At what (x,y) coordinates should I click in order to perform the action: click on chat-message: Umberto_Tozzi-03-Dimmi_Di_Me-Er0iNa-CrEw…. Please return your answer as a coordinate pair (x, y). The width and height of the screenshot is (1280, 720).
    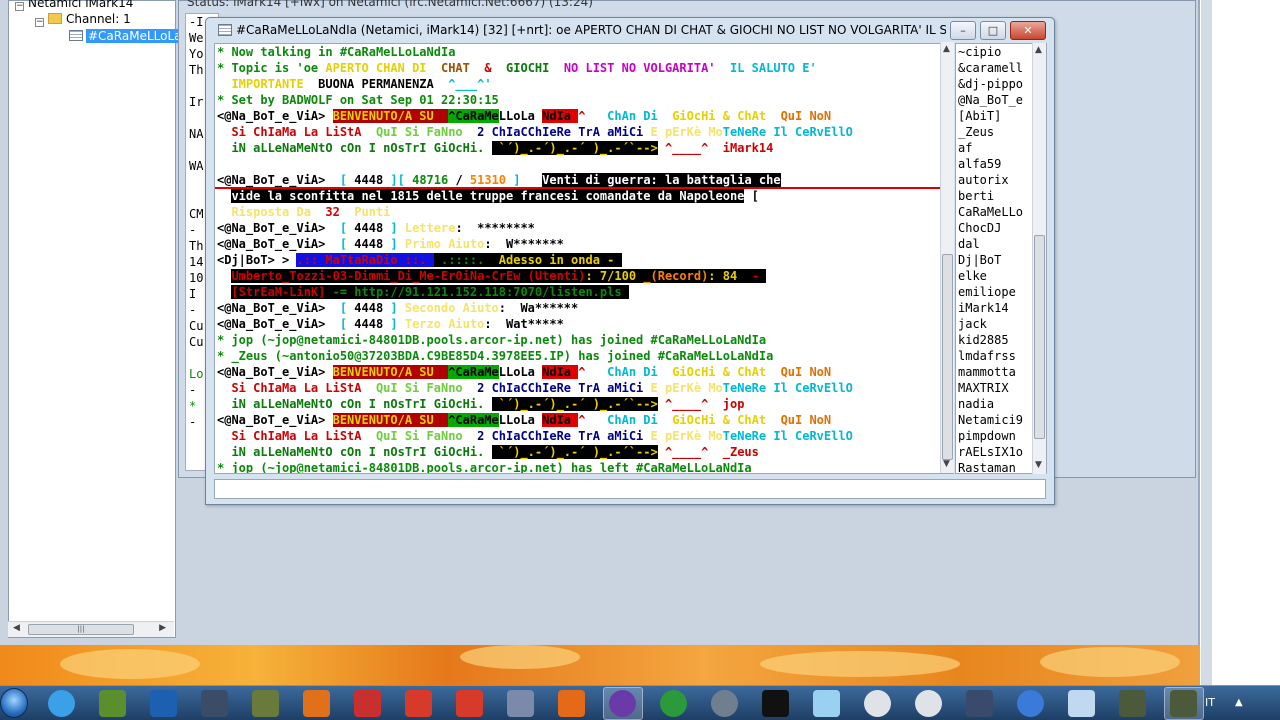
    Looking at the image, I should click on (492, 276).